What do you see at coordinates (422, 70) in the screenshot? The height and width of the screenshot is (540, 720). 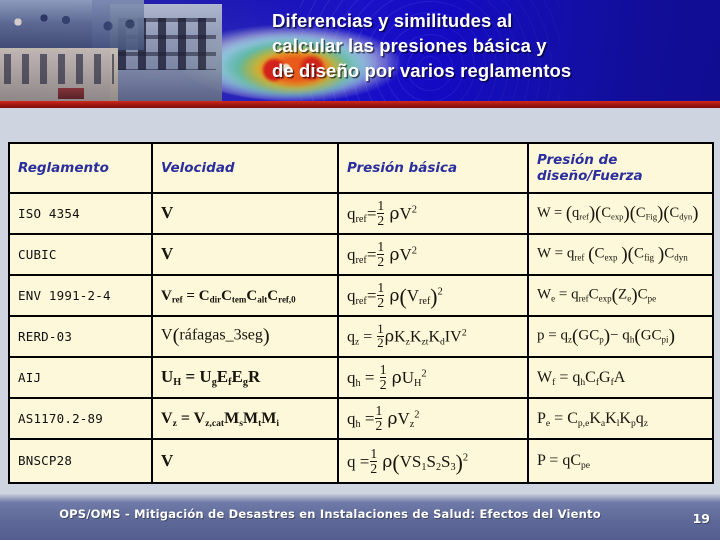 I see `slide-title-line-3: de diseño por varios reglamentos` at bounding box center [422, 70].